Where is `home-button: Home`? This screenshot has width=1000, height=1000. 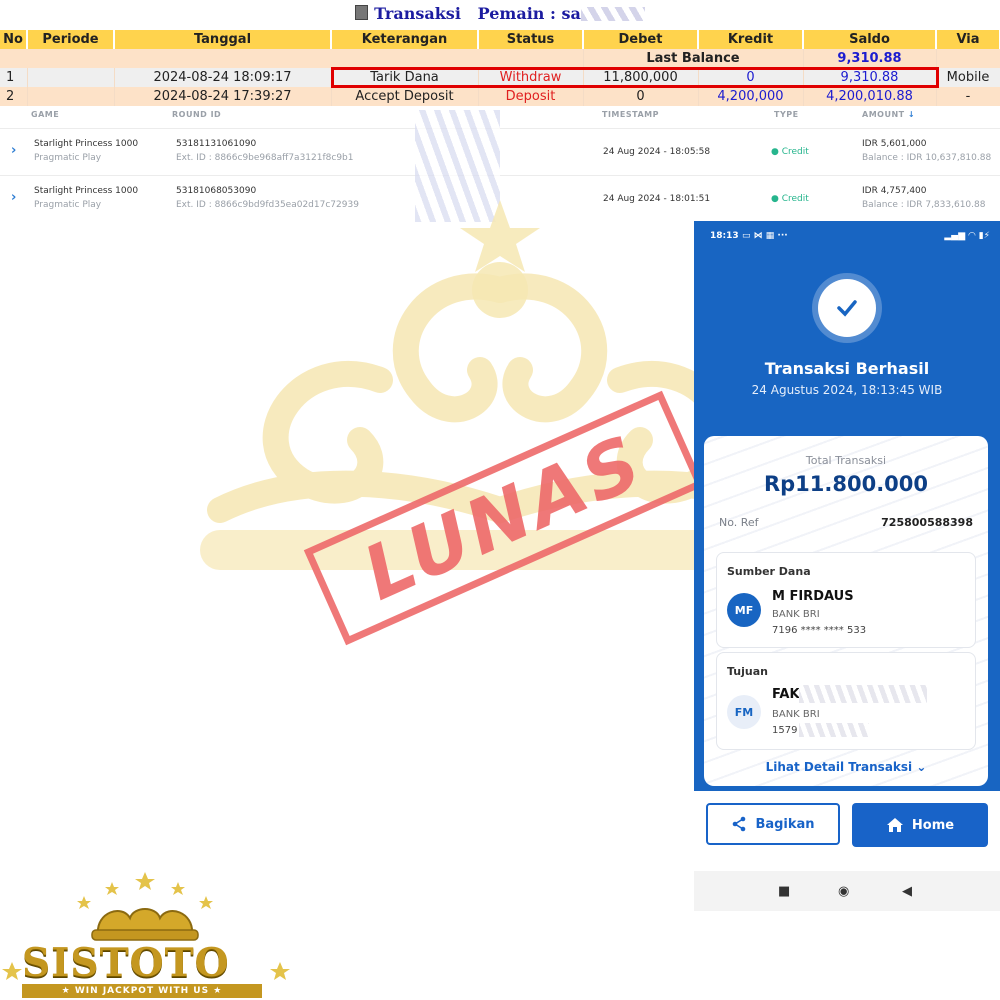
home-button: Home is located at coordinates (920, 825).